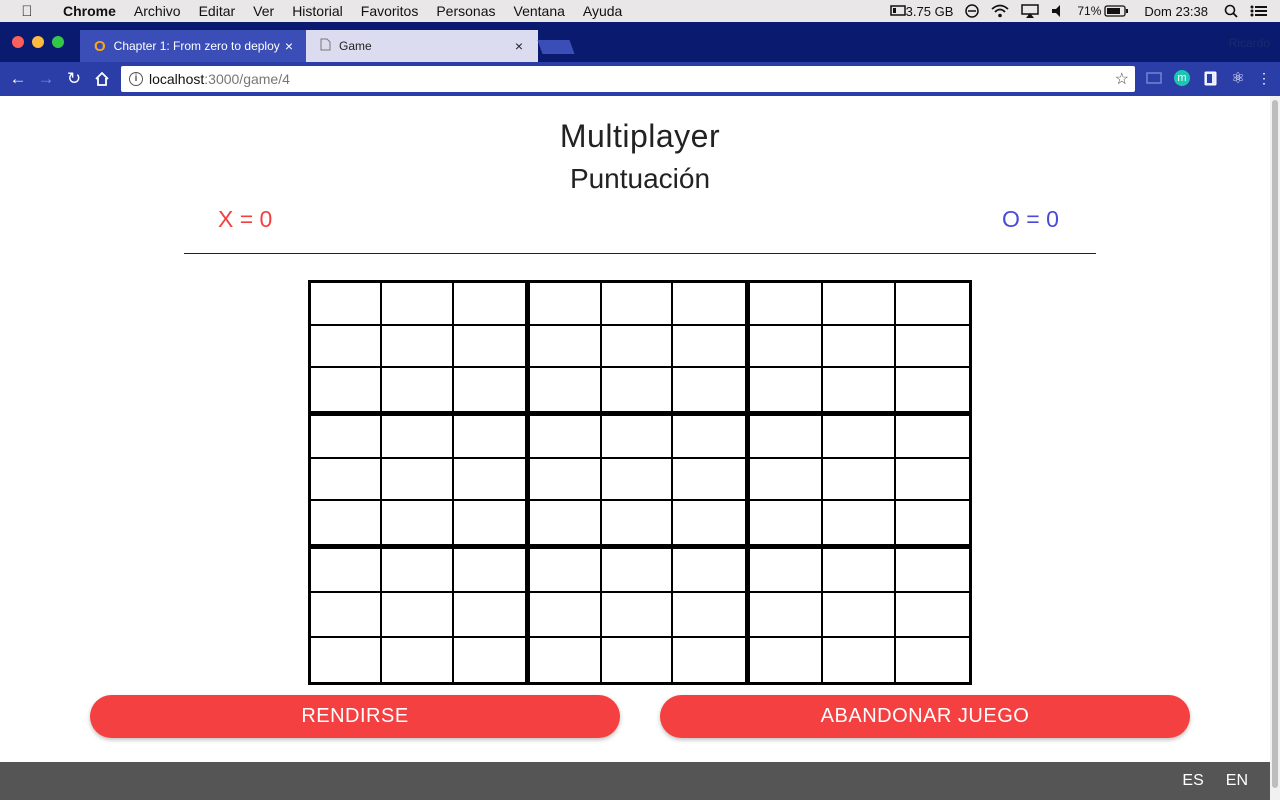 This screenshot has height=800, width=1280. I want to click on menu-favoritos: Favoritos, so click(390, 11).